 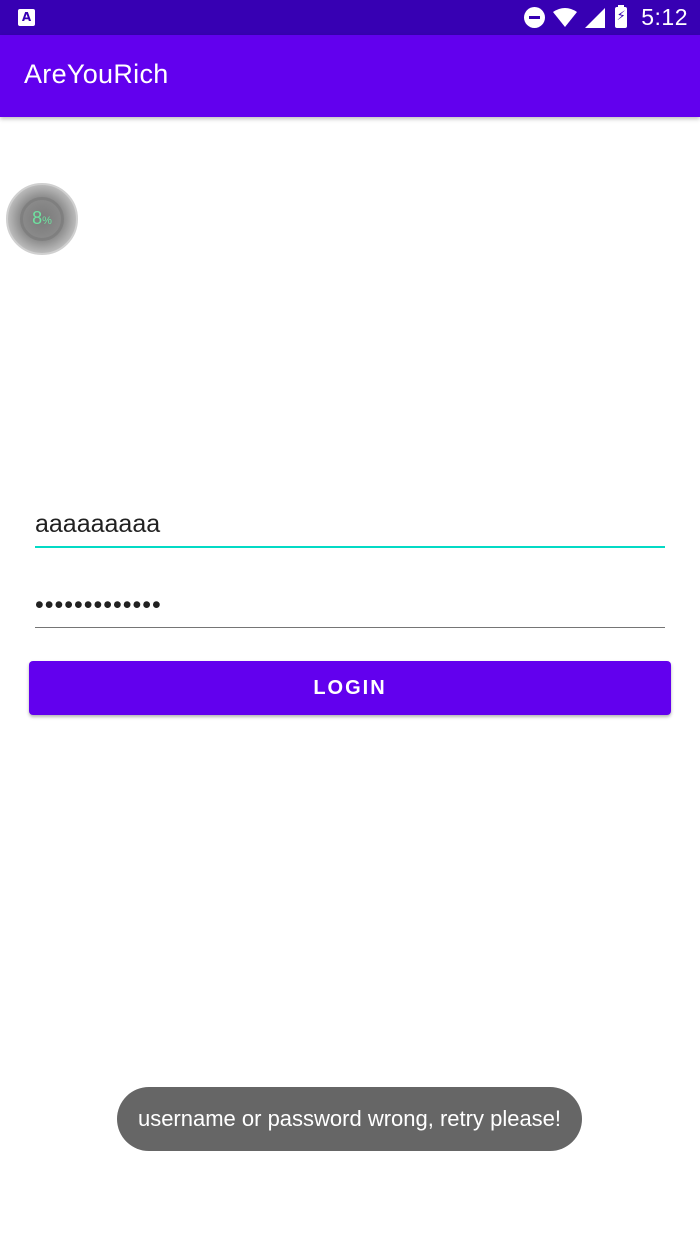 What do you see at coordinates (350, 605) in the screenshot?
I see `password-input: •••••••••••••` at bounding box center [350, 605].